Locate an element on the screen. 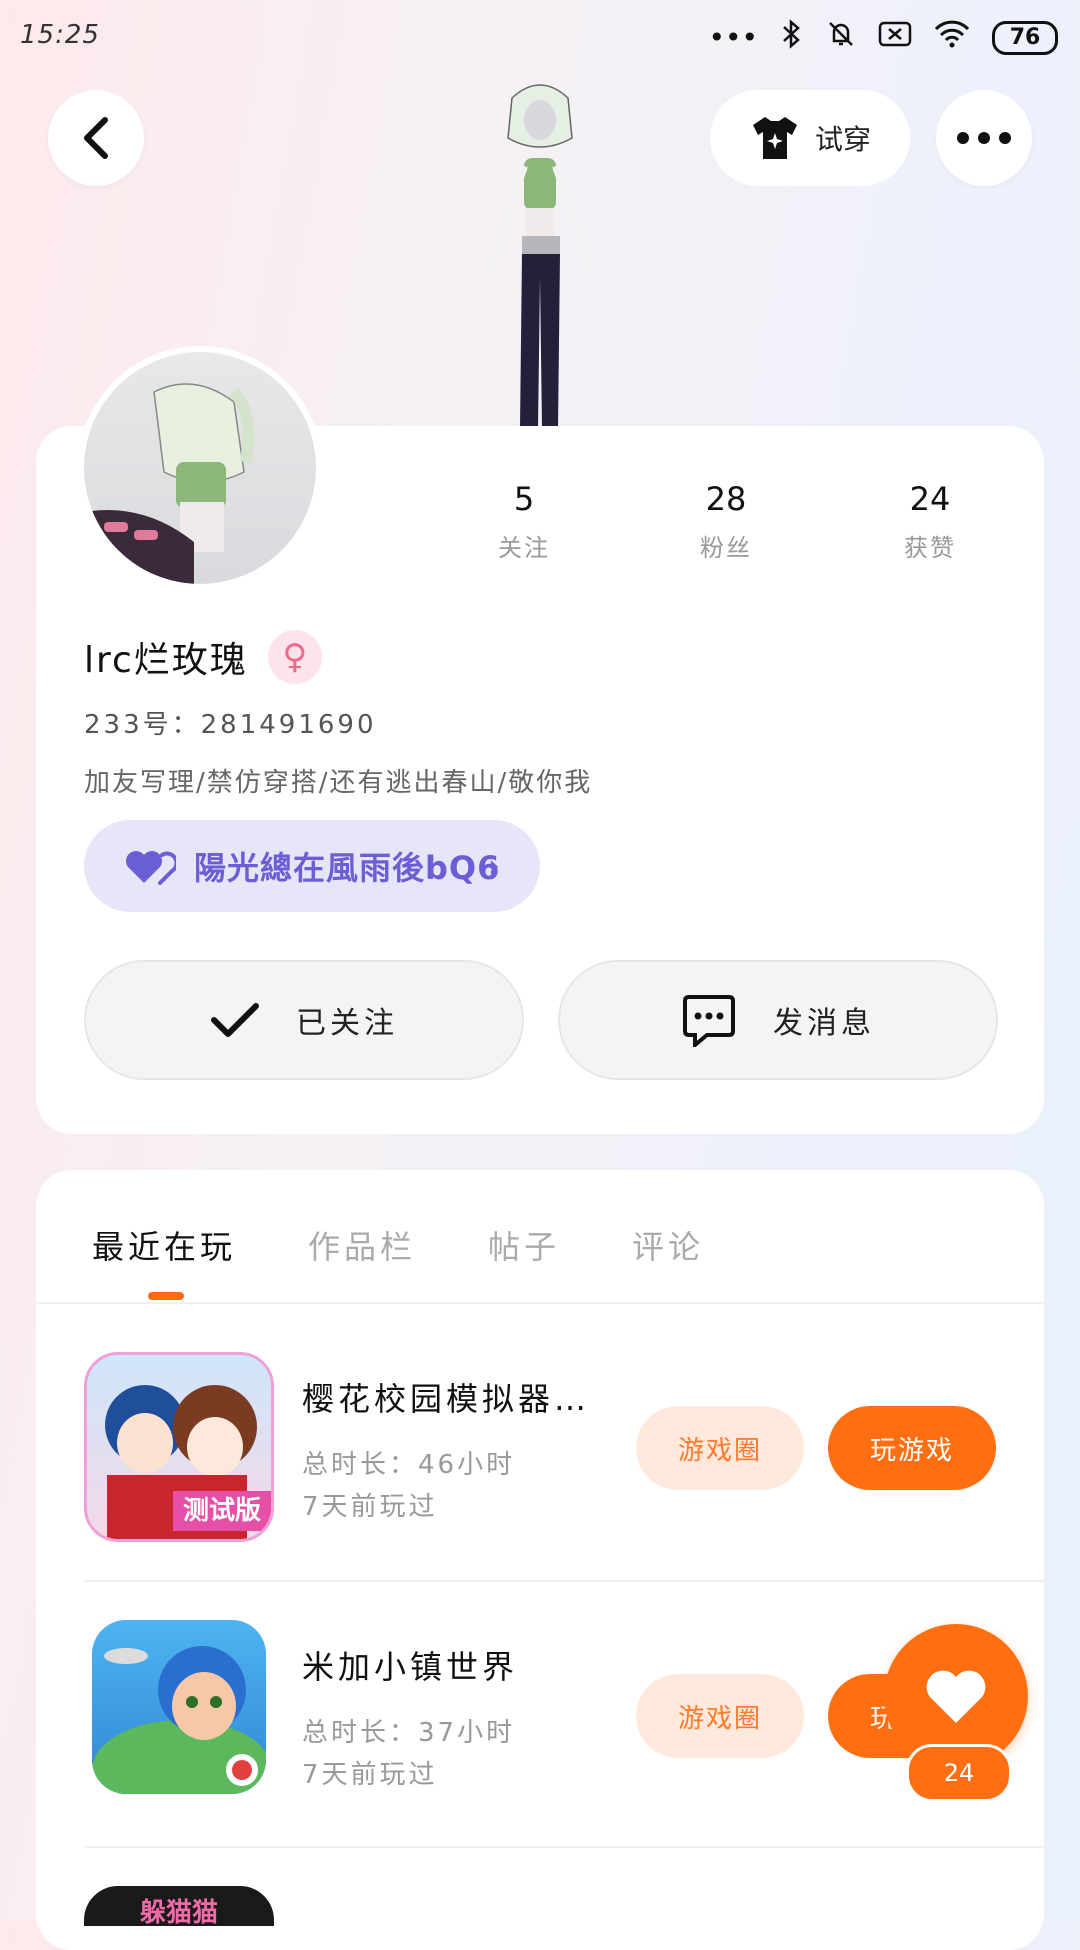 Image resolution: width=1080 pixels, height=1950 pixels. game-icon is located at coordinates (179, 1707).